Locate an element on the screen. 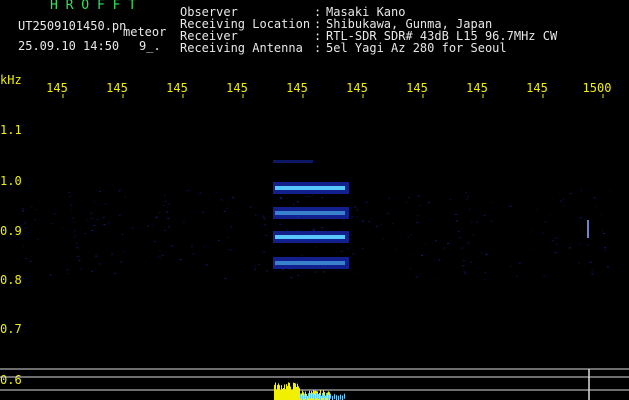 The height and width of the screenshot is (400, 629). meteor-echo is located at coordinates (431, 214).